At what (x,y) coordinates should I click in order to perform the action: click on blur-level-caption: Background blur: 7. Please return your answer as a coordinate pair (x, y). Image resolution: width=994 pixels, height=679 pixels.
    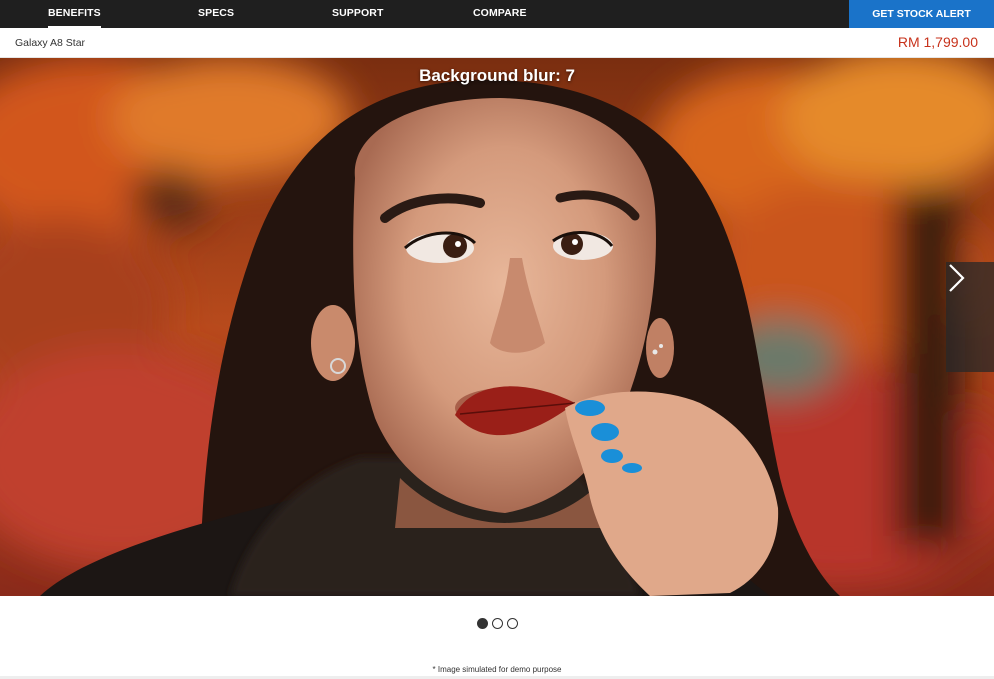
    Looking at the image, I should click on (497, 75).